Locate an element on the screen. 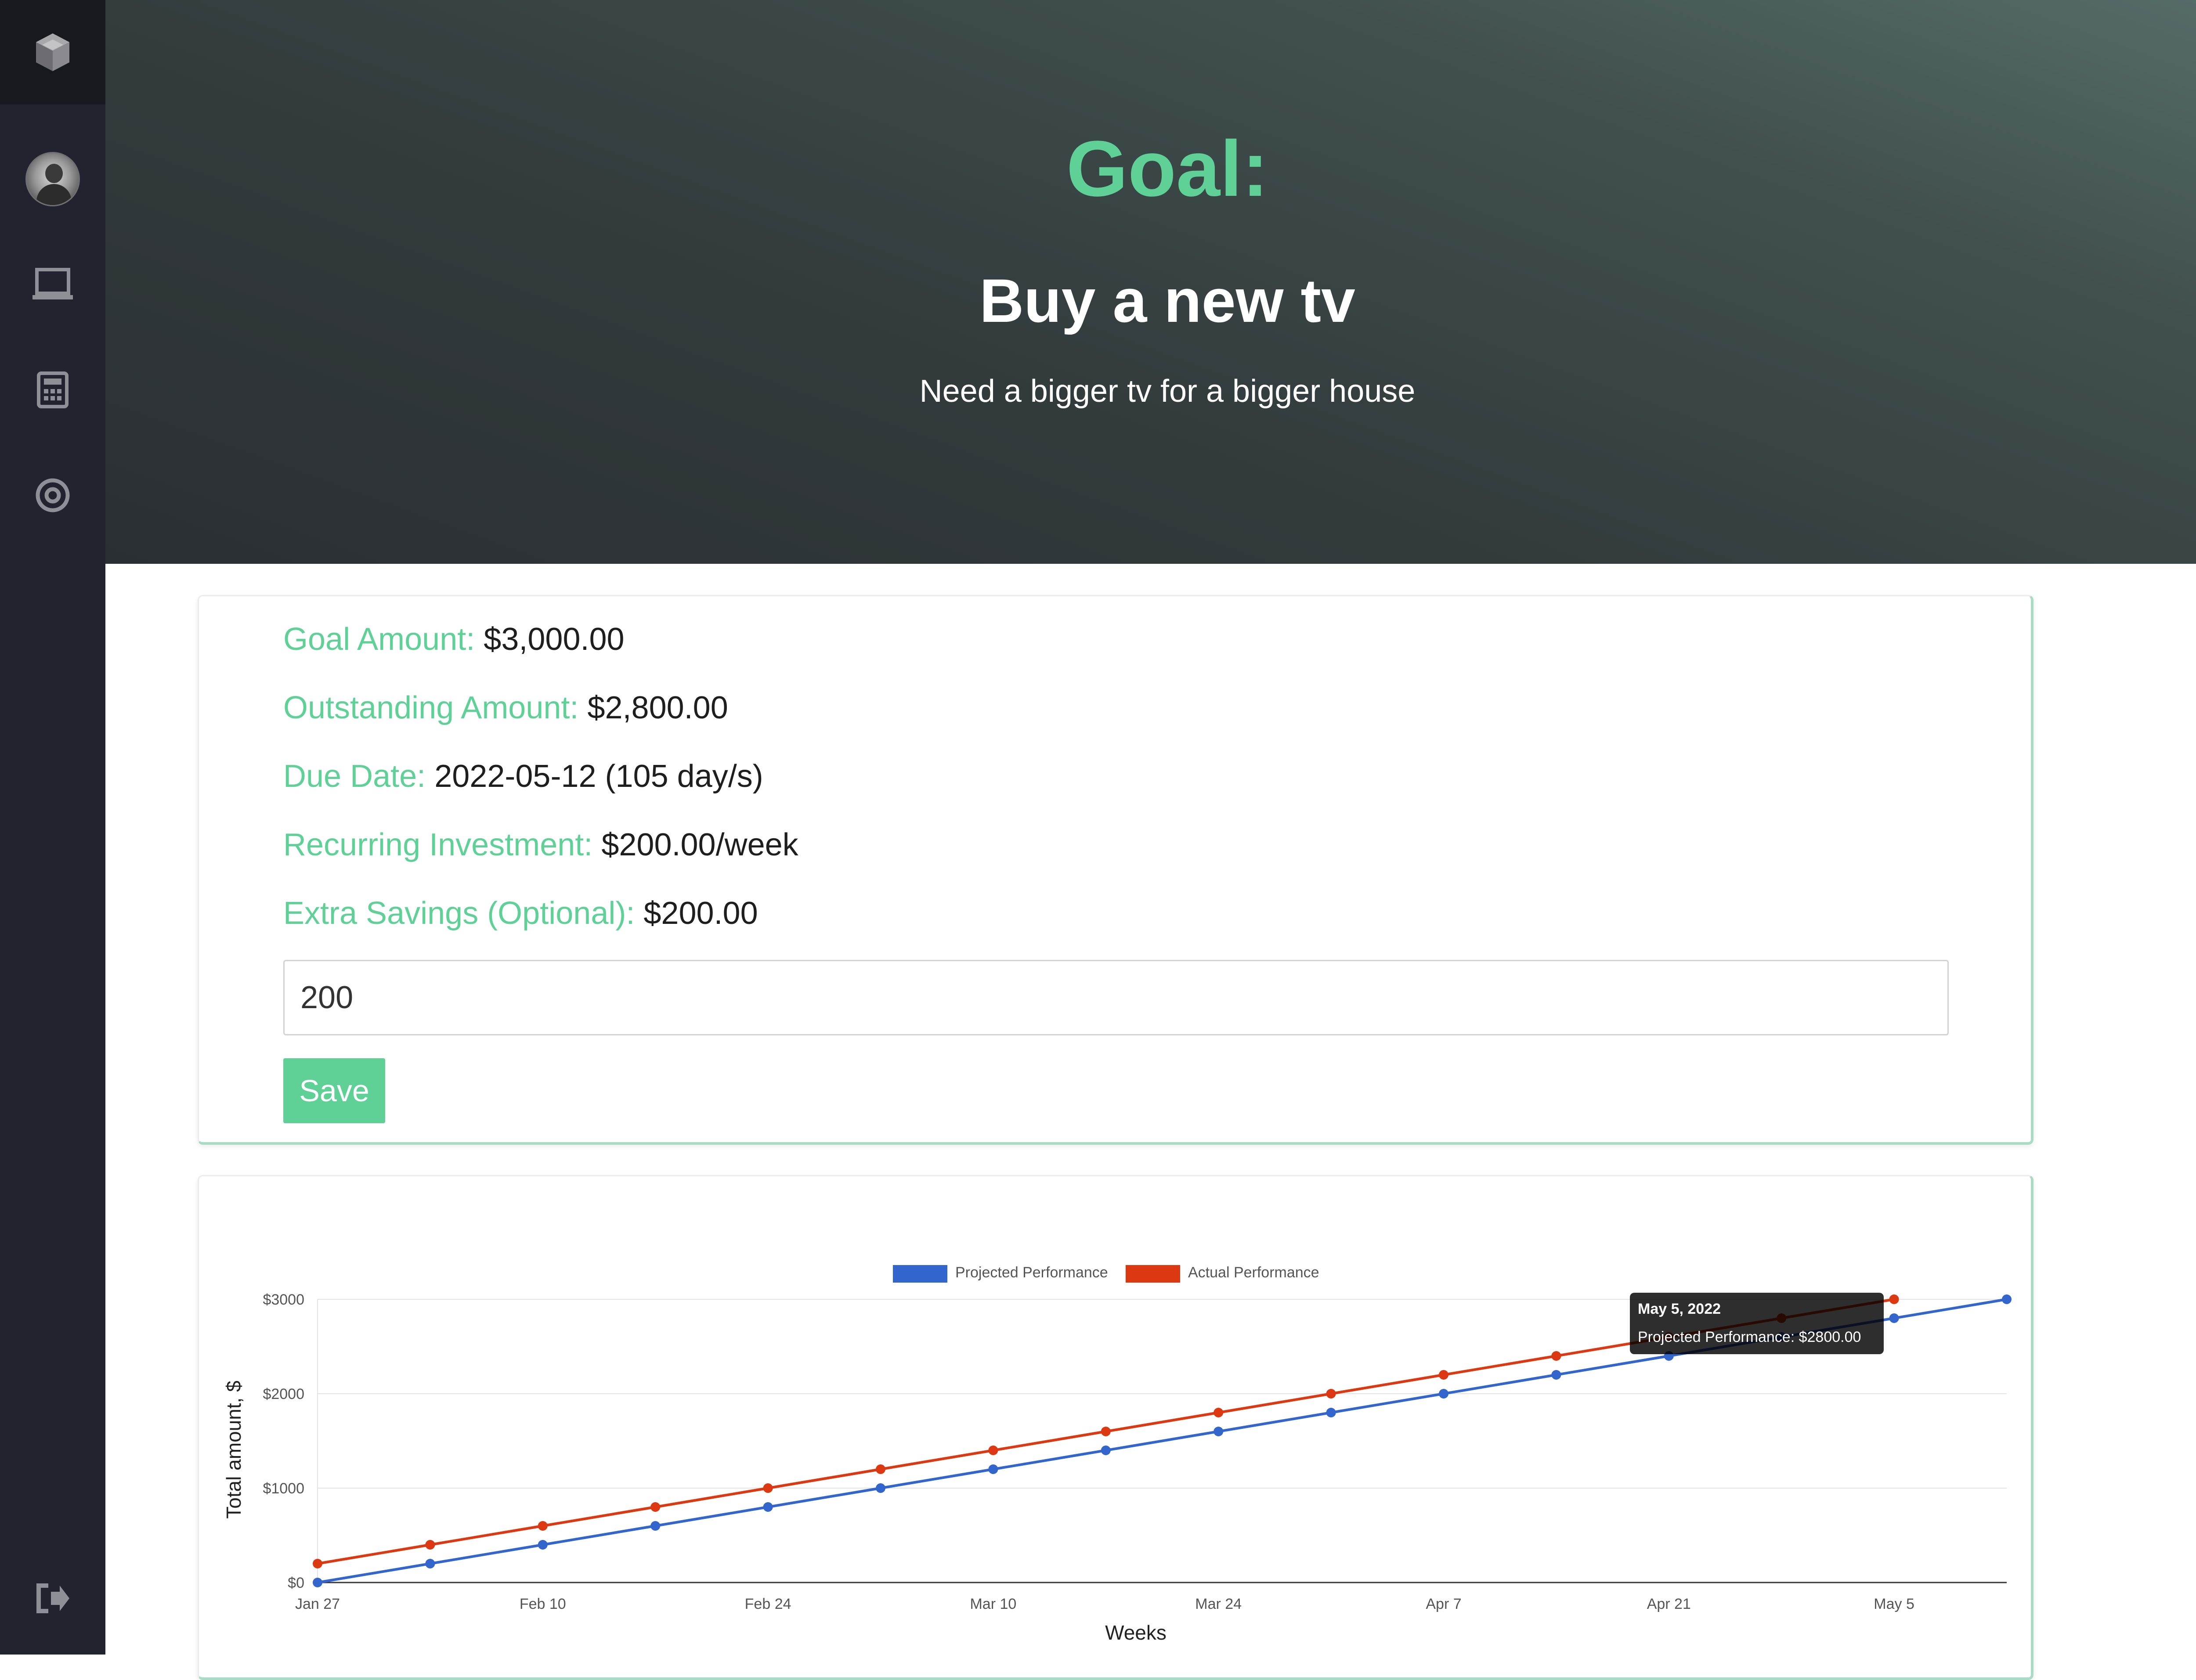 The height and width of the screenshot is (1680, 2196). x-tick-label: Feb 10 is located at coordinates (543, 1604).